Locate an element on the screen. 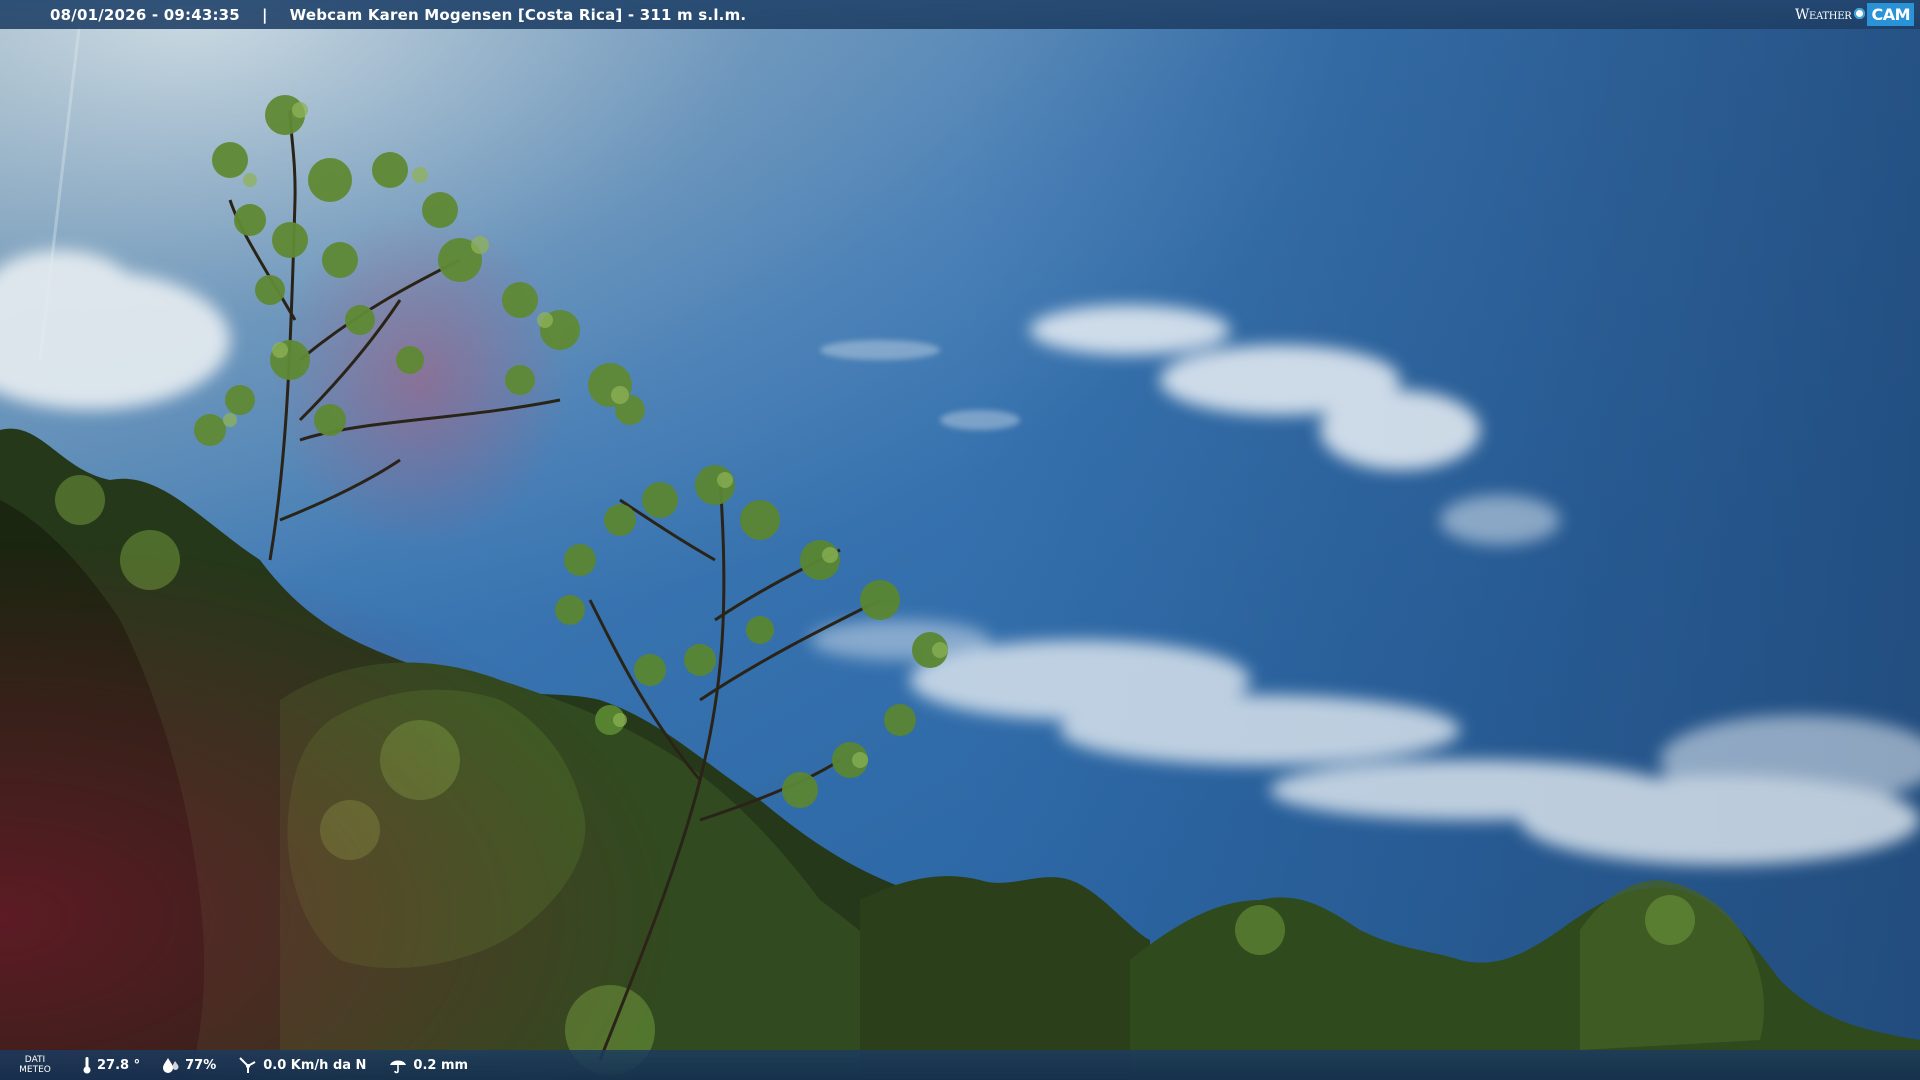  temperature-reading: 27.8 ° is located at coordinates (111, 1065).